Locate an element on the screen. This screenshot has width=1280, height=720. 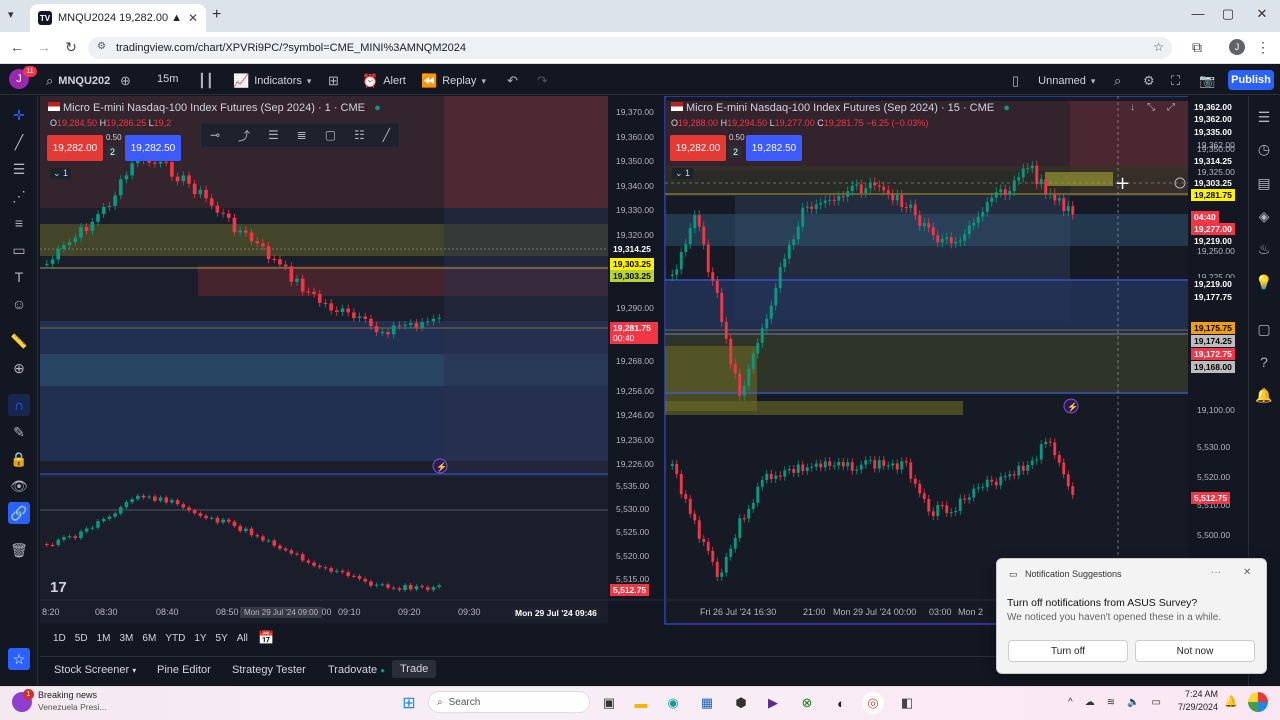
eye-icon: 👁 is located at coordinates (19, 486).